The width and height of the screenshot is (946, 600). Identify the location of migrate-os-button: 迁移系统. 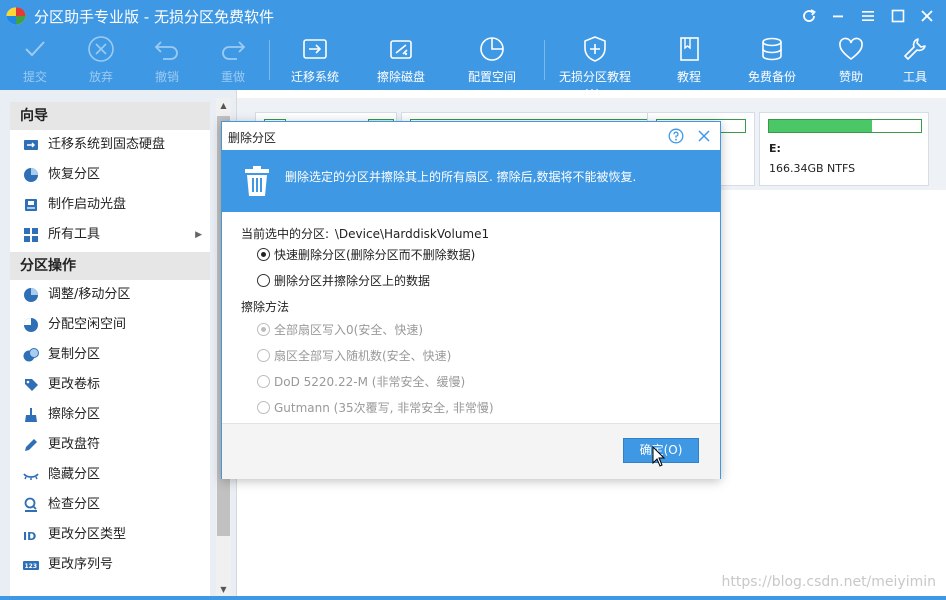
(315, 61).